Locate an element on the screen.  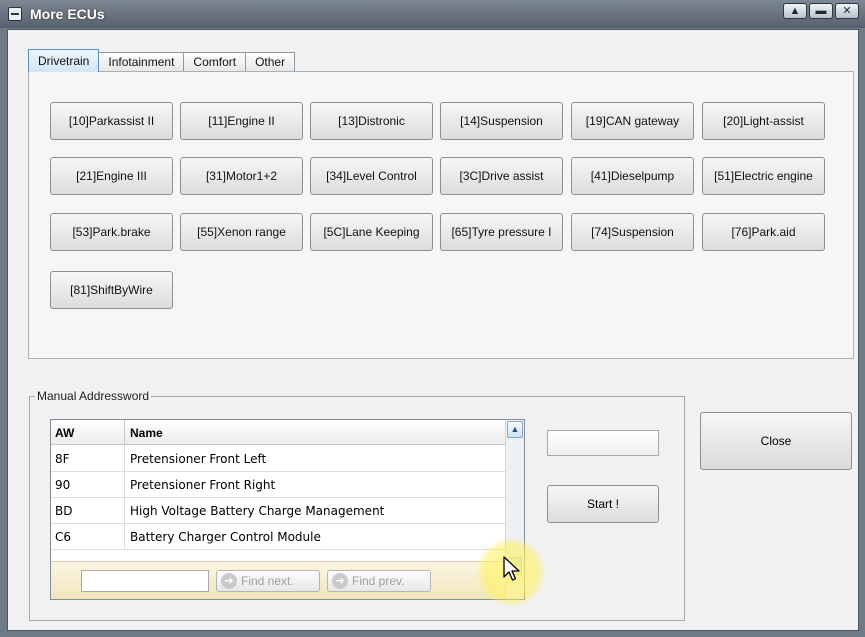
ecu-category-tabs: Drivetrain Infotainment Comfort Other is located at coordinates (162, 60).